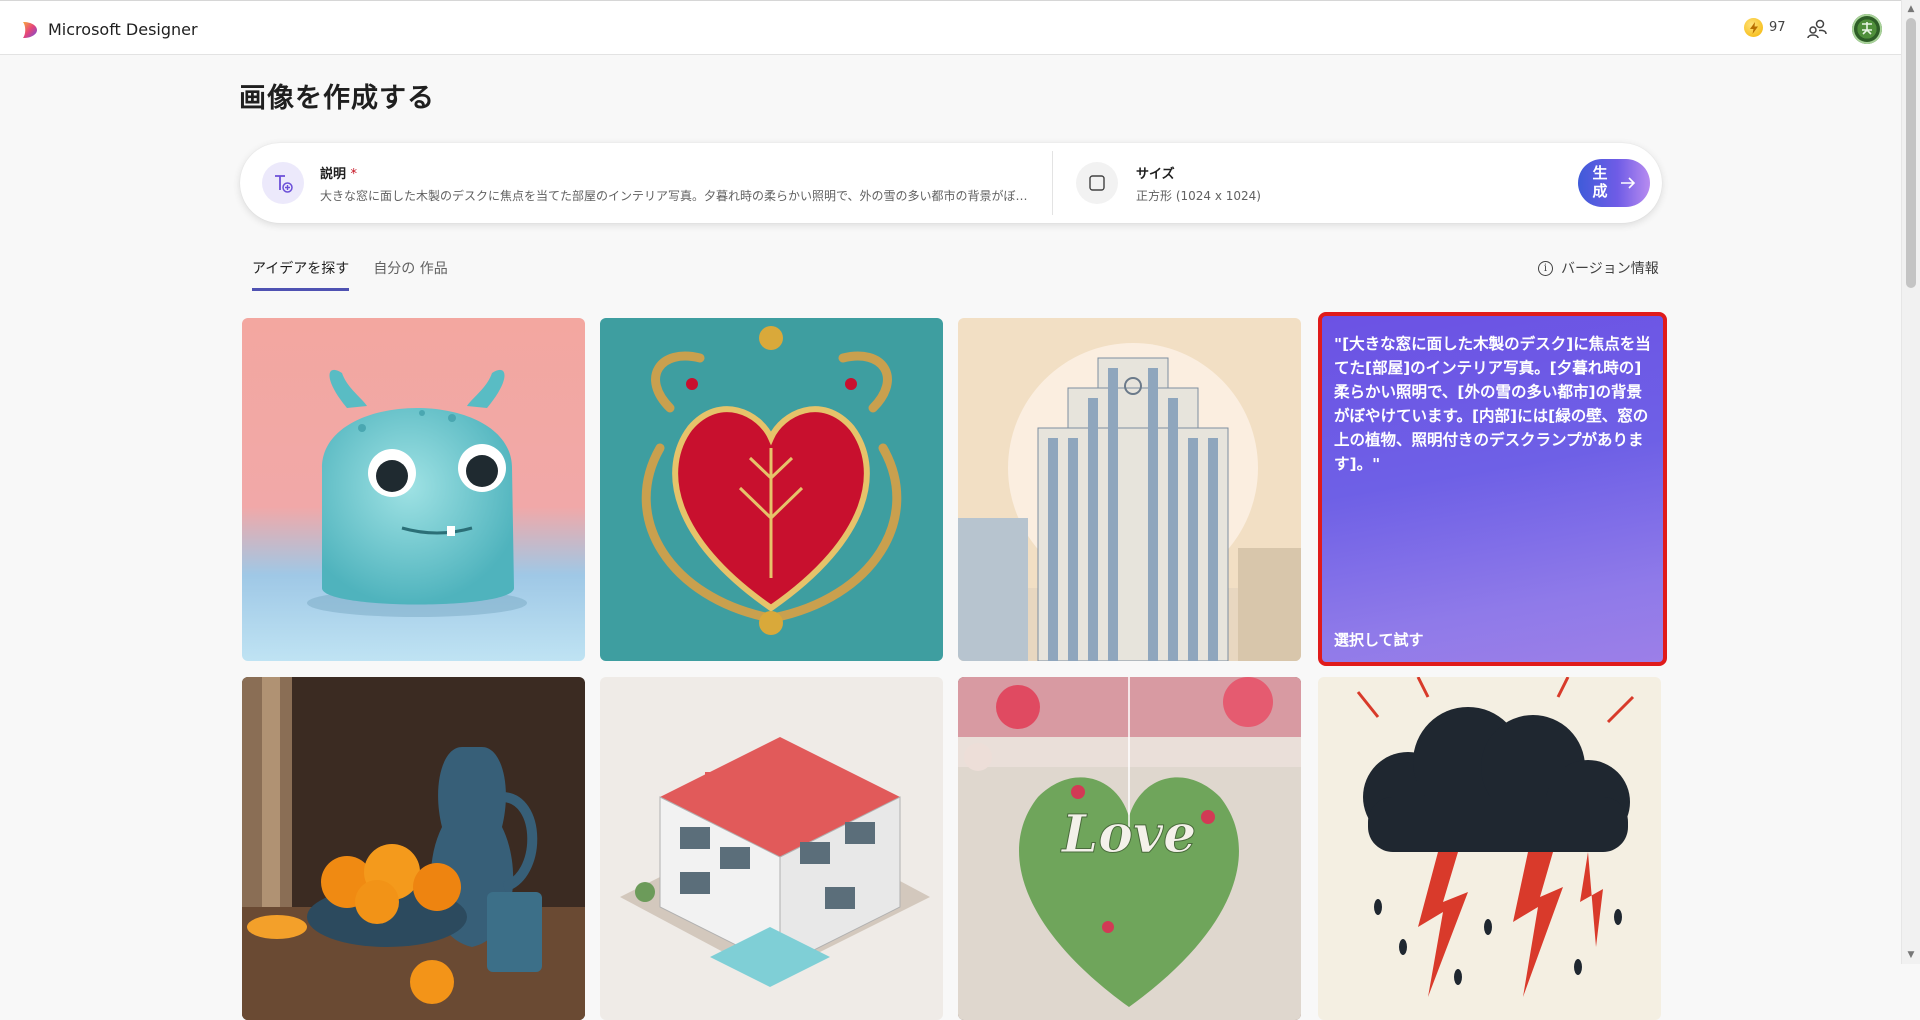  What do you see at coordinates (1052, 183) in the screenshot?
I see `prompt-divider` at bounding box center [1052, 183].